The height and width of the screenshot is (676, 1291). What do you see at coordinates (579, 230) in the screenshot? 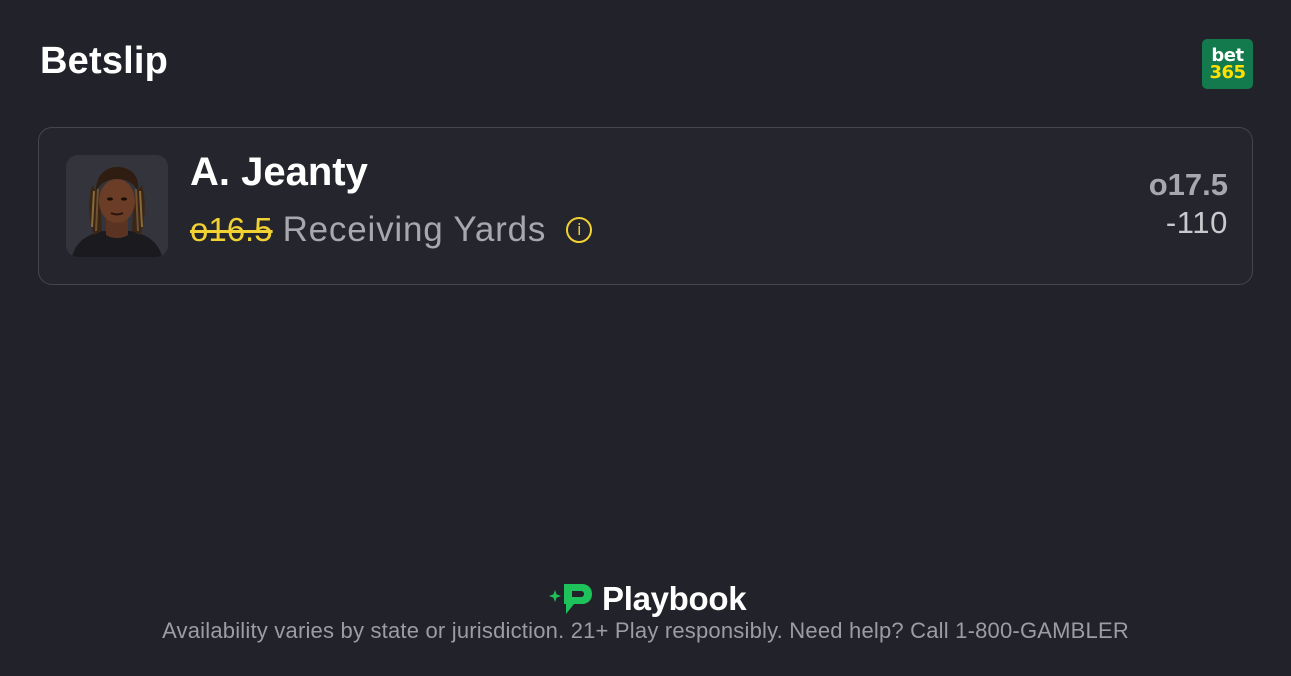
I see `info-icon: i` at bounding box center [579, 230].